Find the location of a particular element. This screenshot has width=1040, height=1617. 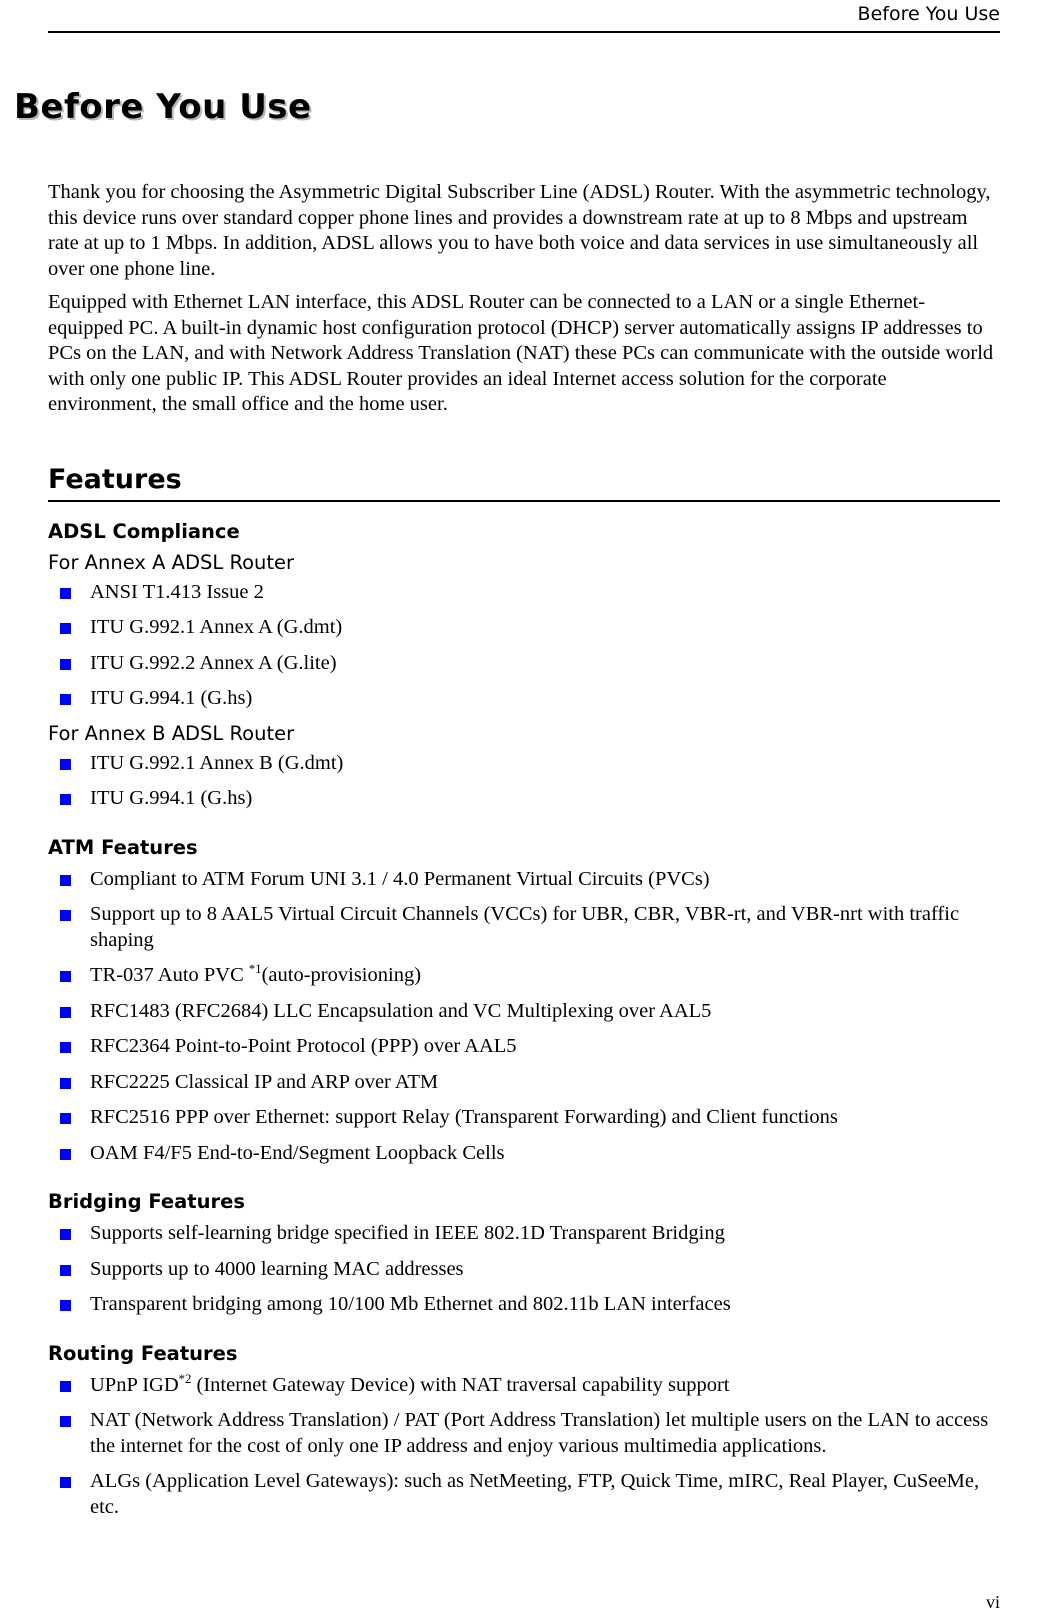

list-item-auto-pvc: TR-037 Auto PVC *1(auto-provisioning) is located at coordinates (524, 976).